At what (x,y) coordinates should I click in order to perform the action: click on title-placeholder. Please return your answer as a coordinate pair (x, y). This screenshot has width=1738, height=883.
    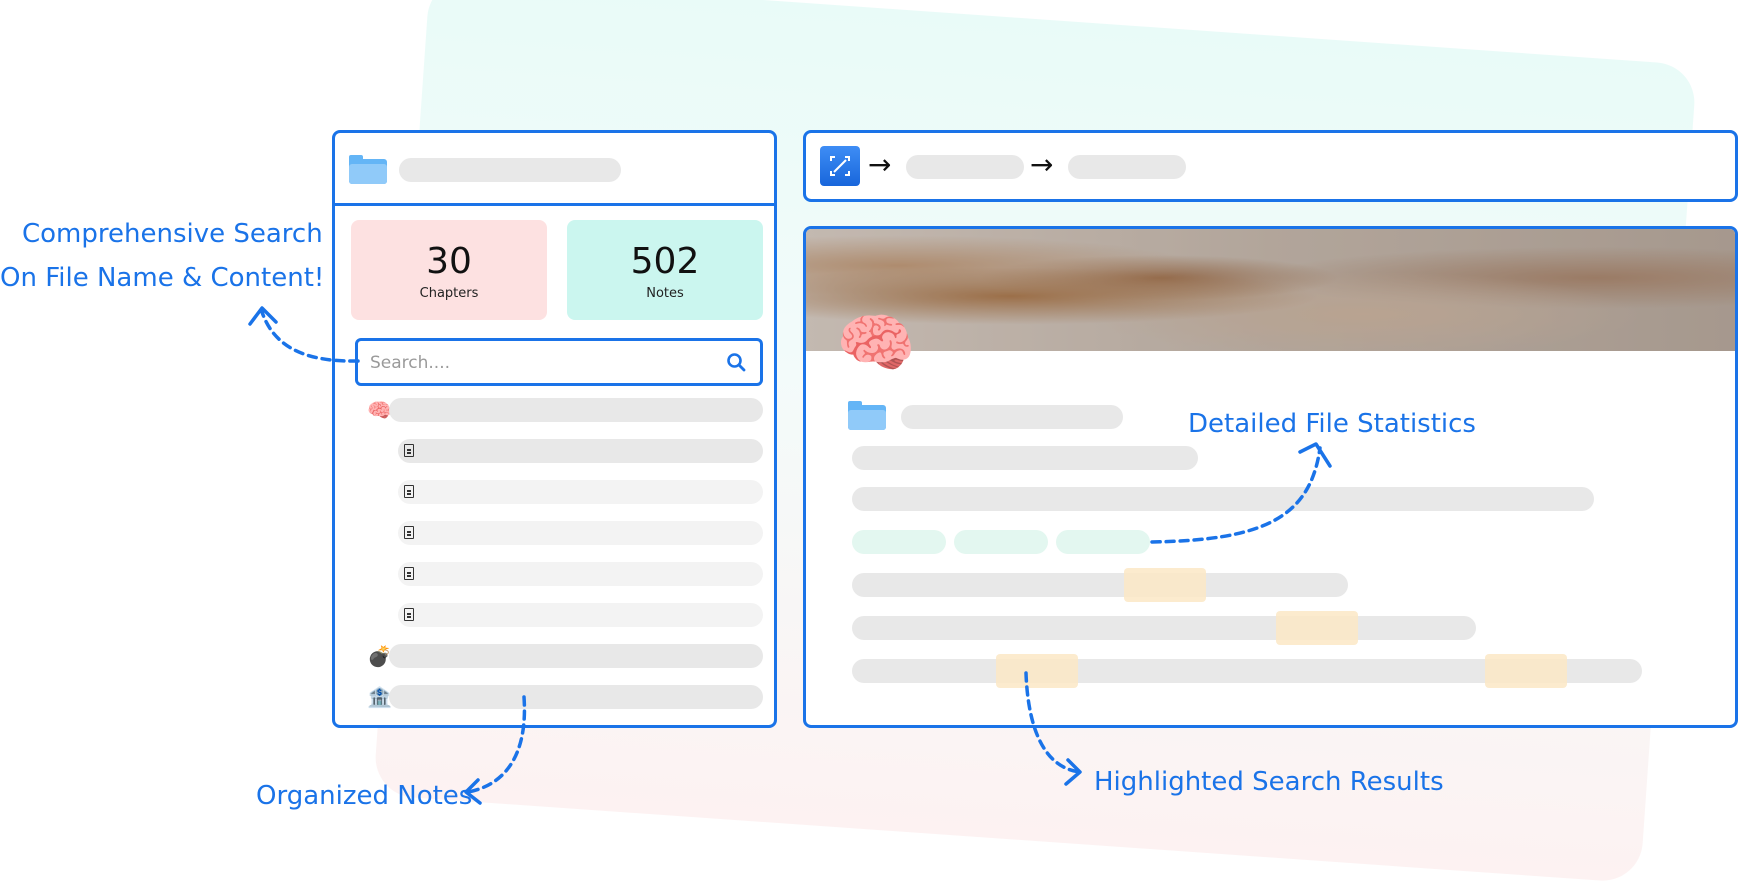
    Looking at the image, I should click on (1025, 458).